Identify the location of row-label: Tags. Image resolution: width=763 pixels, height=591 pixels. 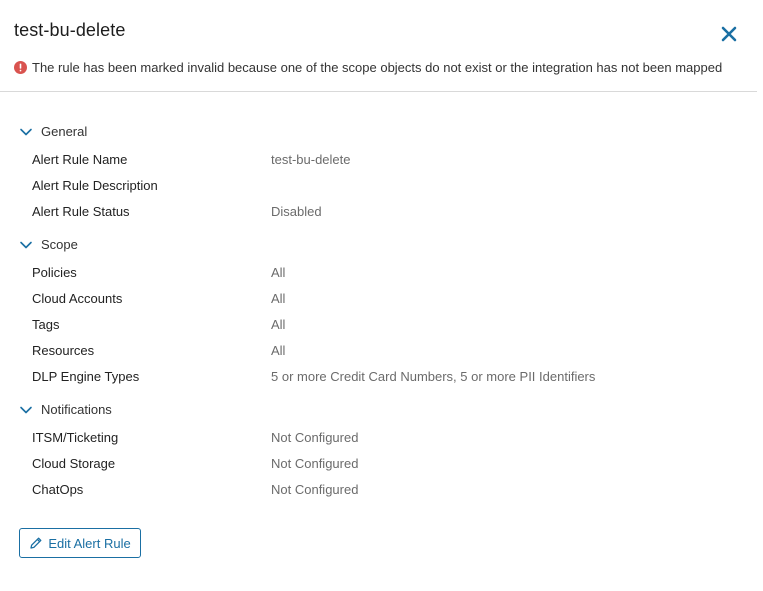
(46, 324).